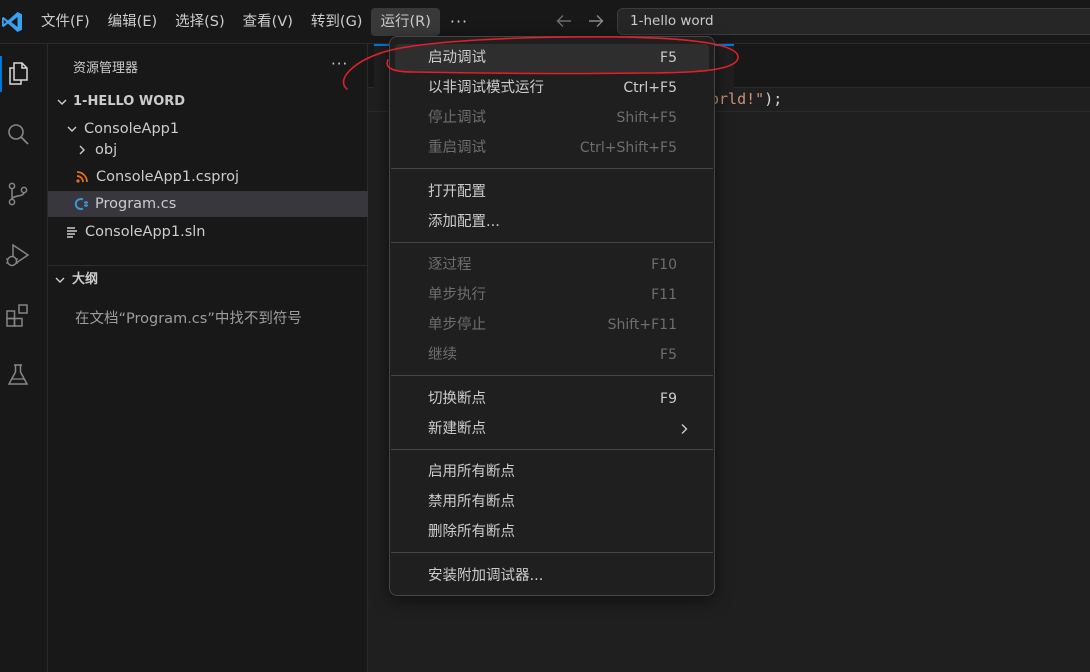 This screenshot has height=672, width=1090. What do you see at coordinates (646, 118) in the screenshot?
I see `menu-item-shortcut: Shift+F5` at bounding box center [646, 118].